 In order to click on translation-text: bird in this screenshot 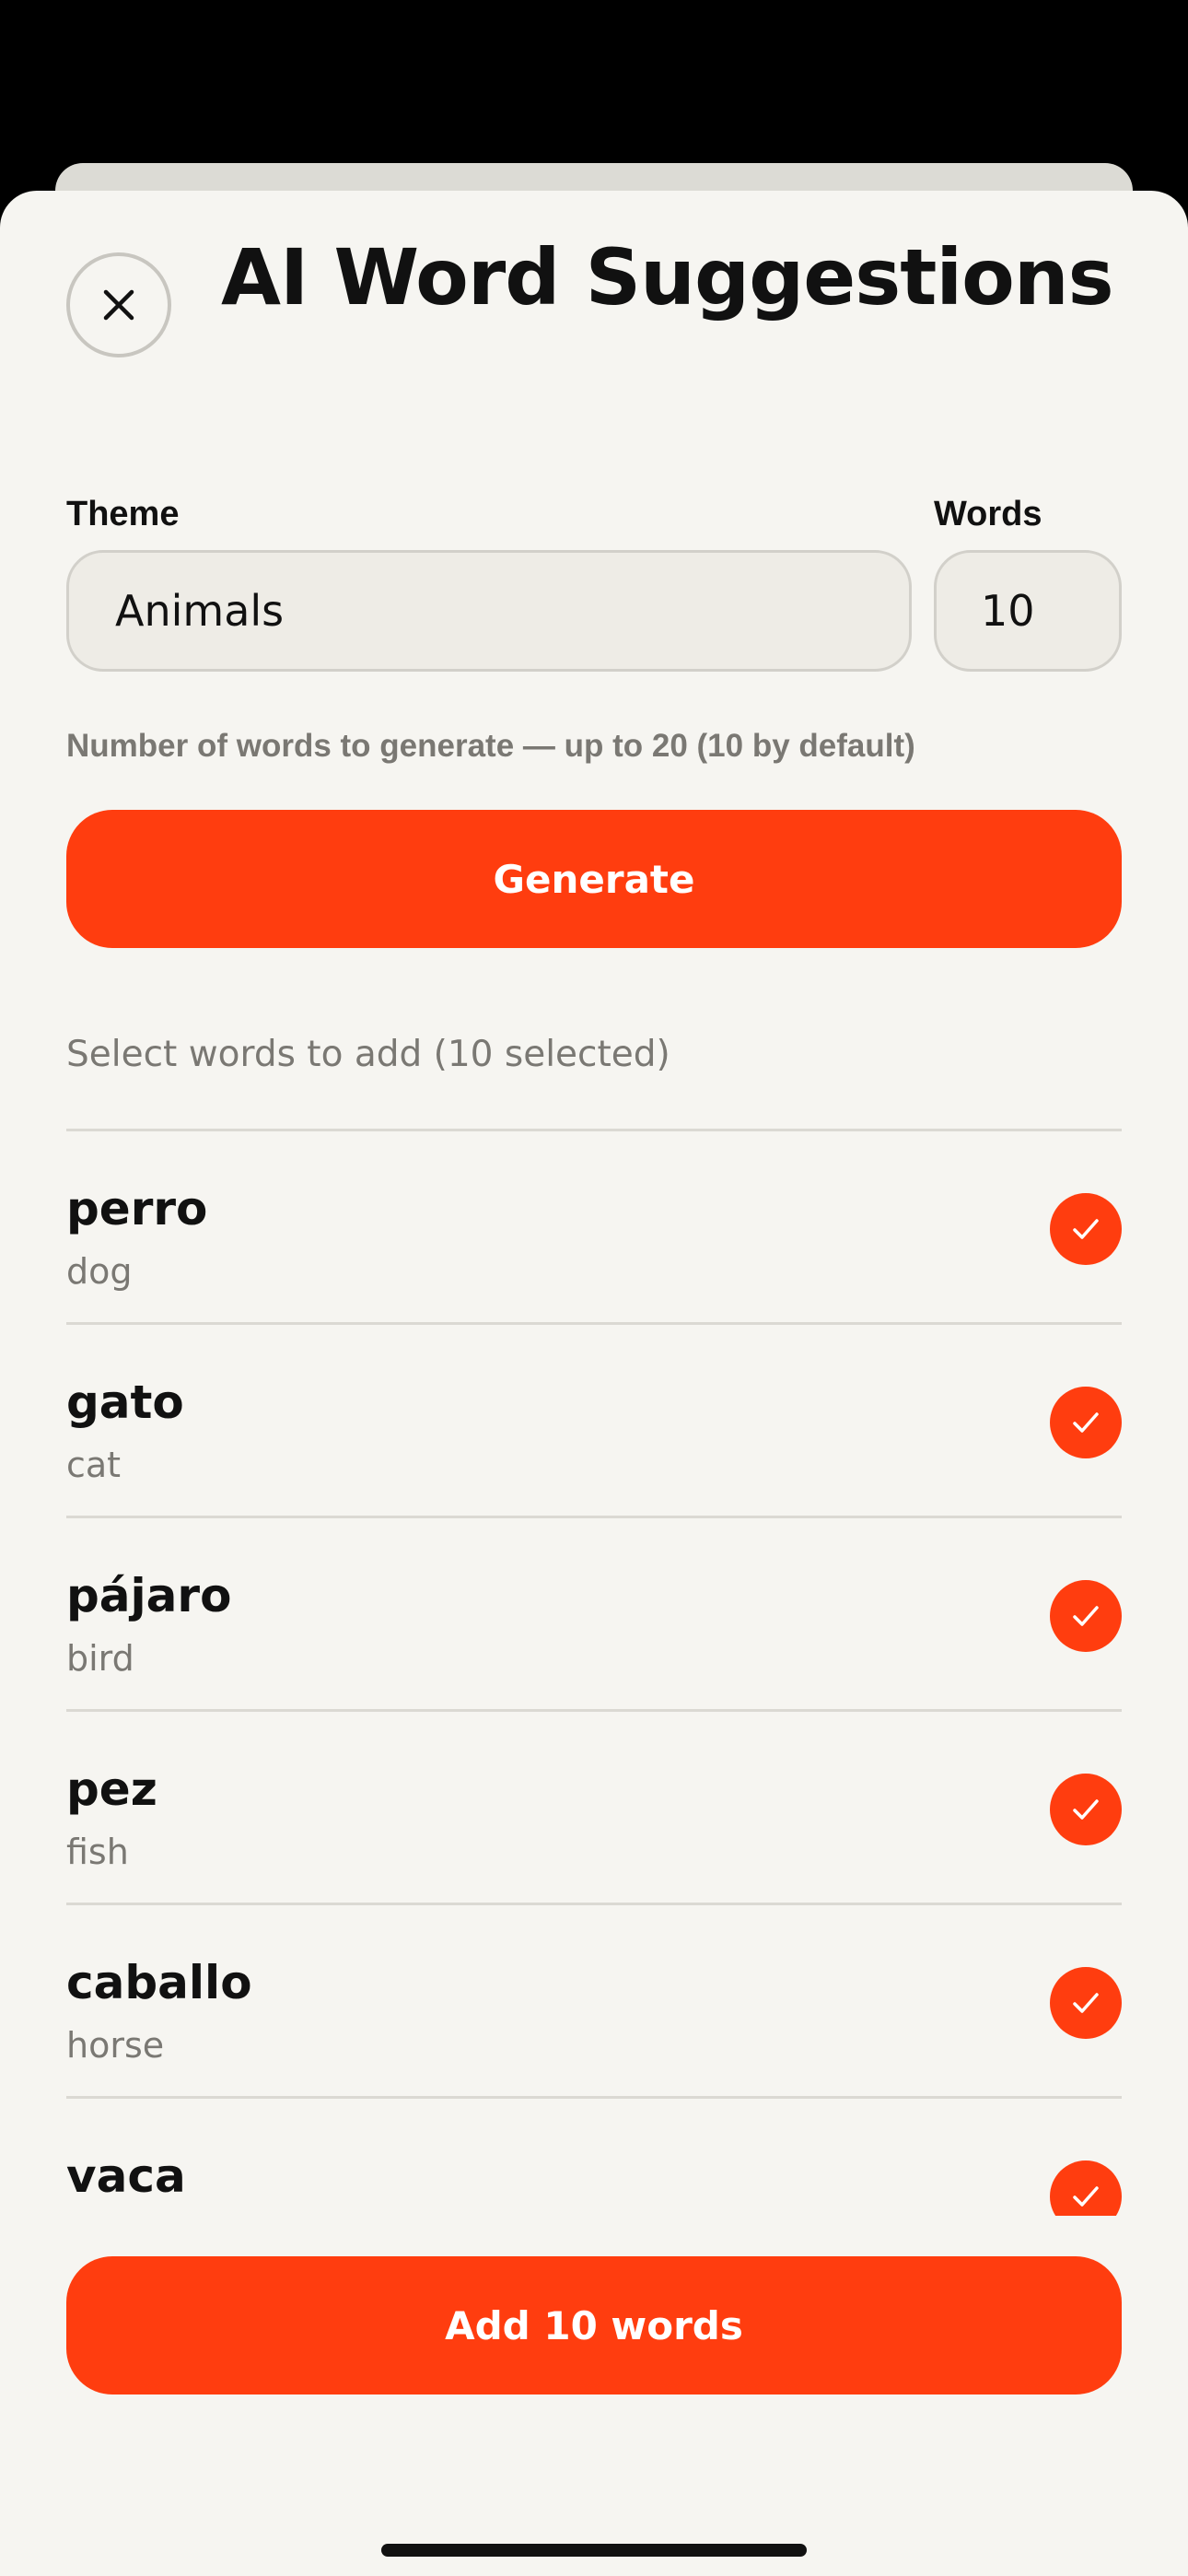, I will do `click(100, 1659)`.